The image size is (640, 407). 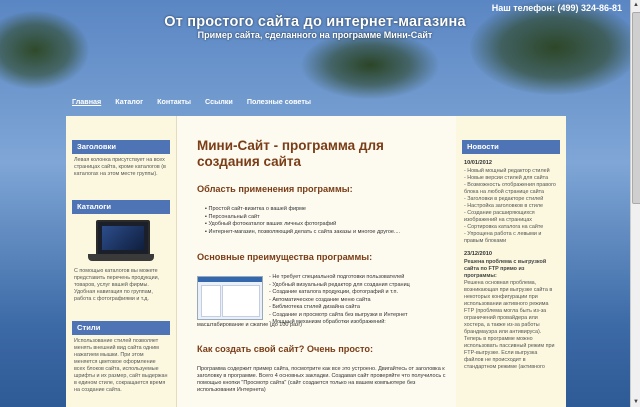 I want to click on laptop-image, so click(x=121, y=242).